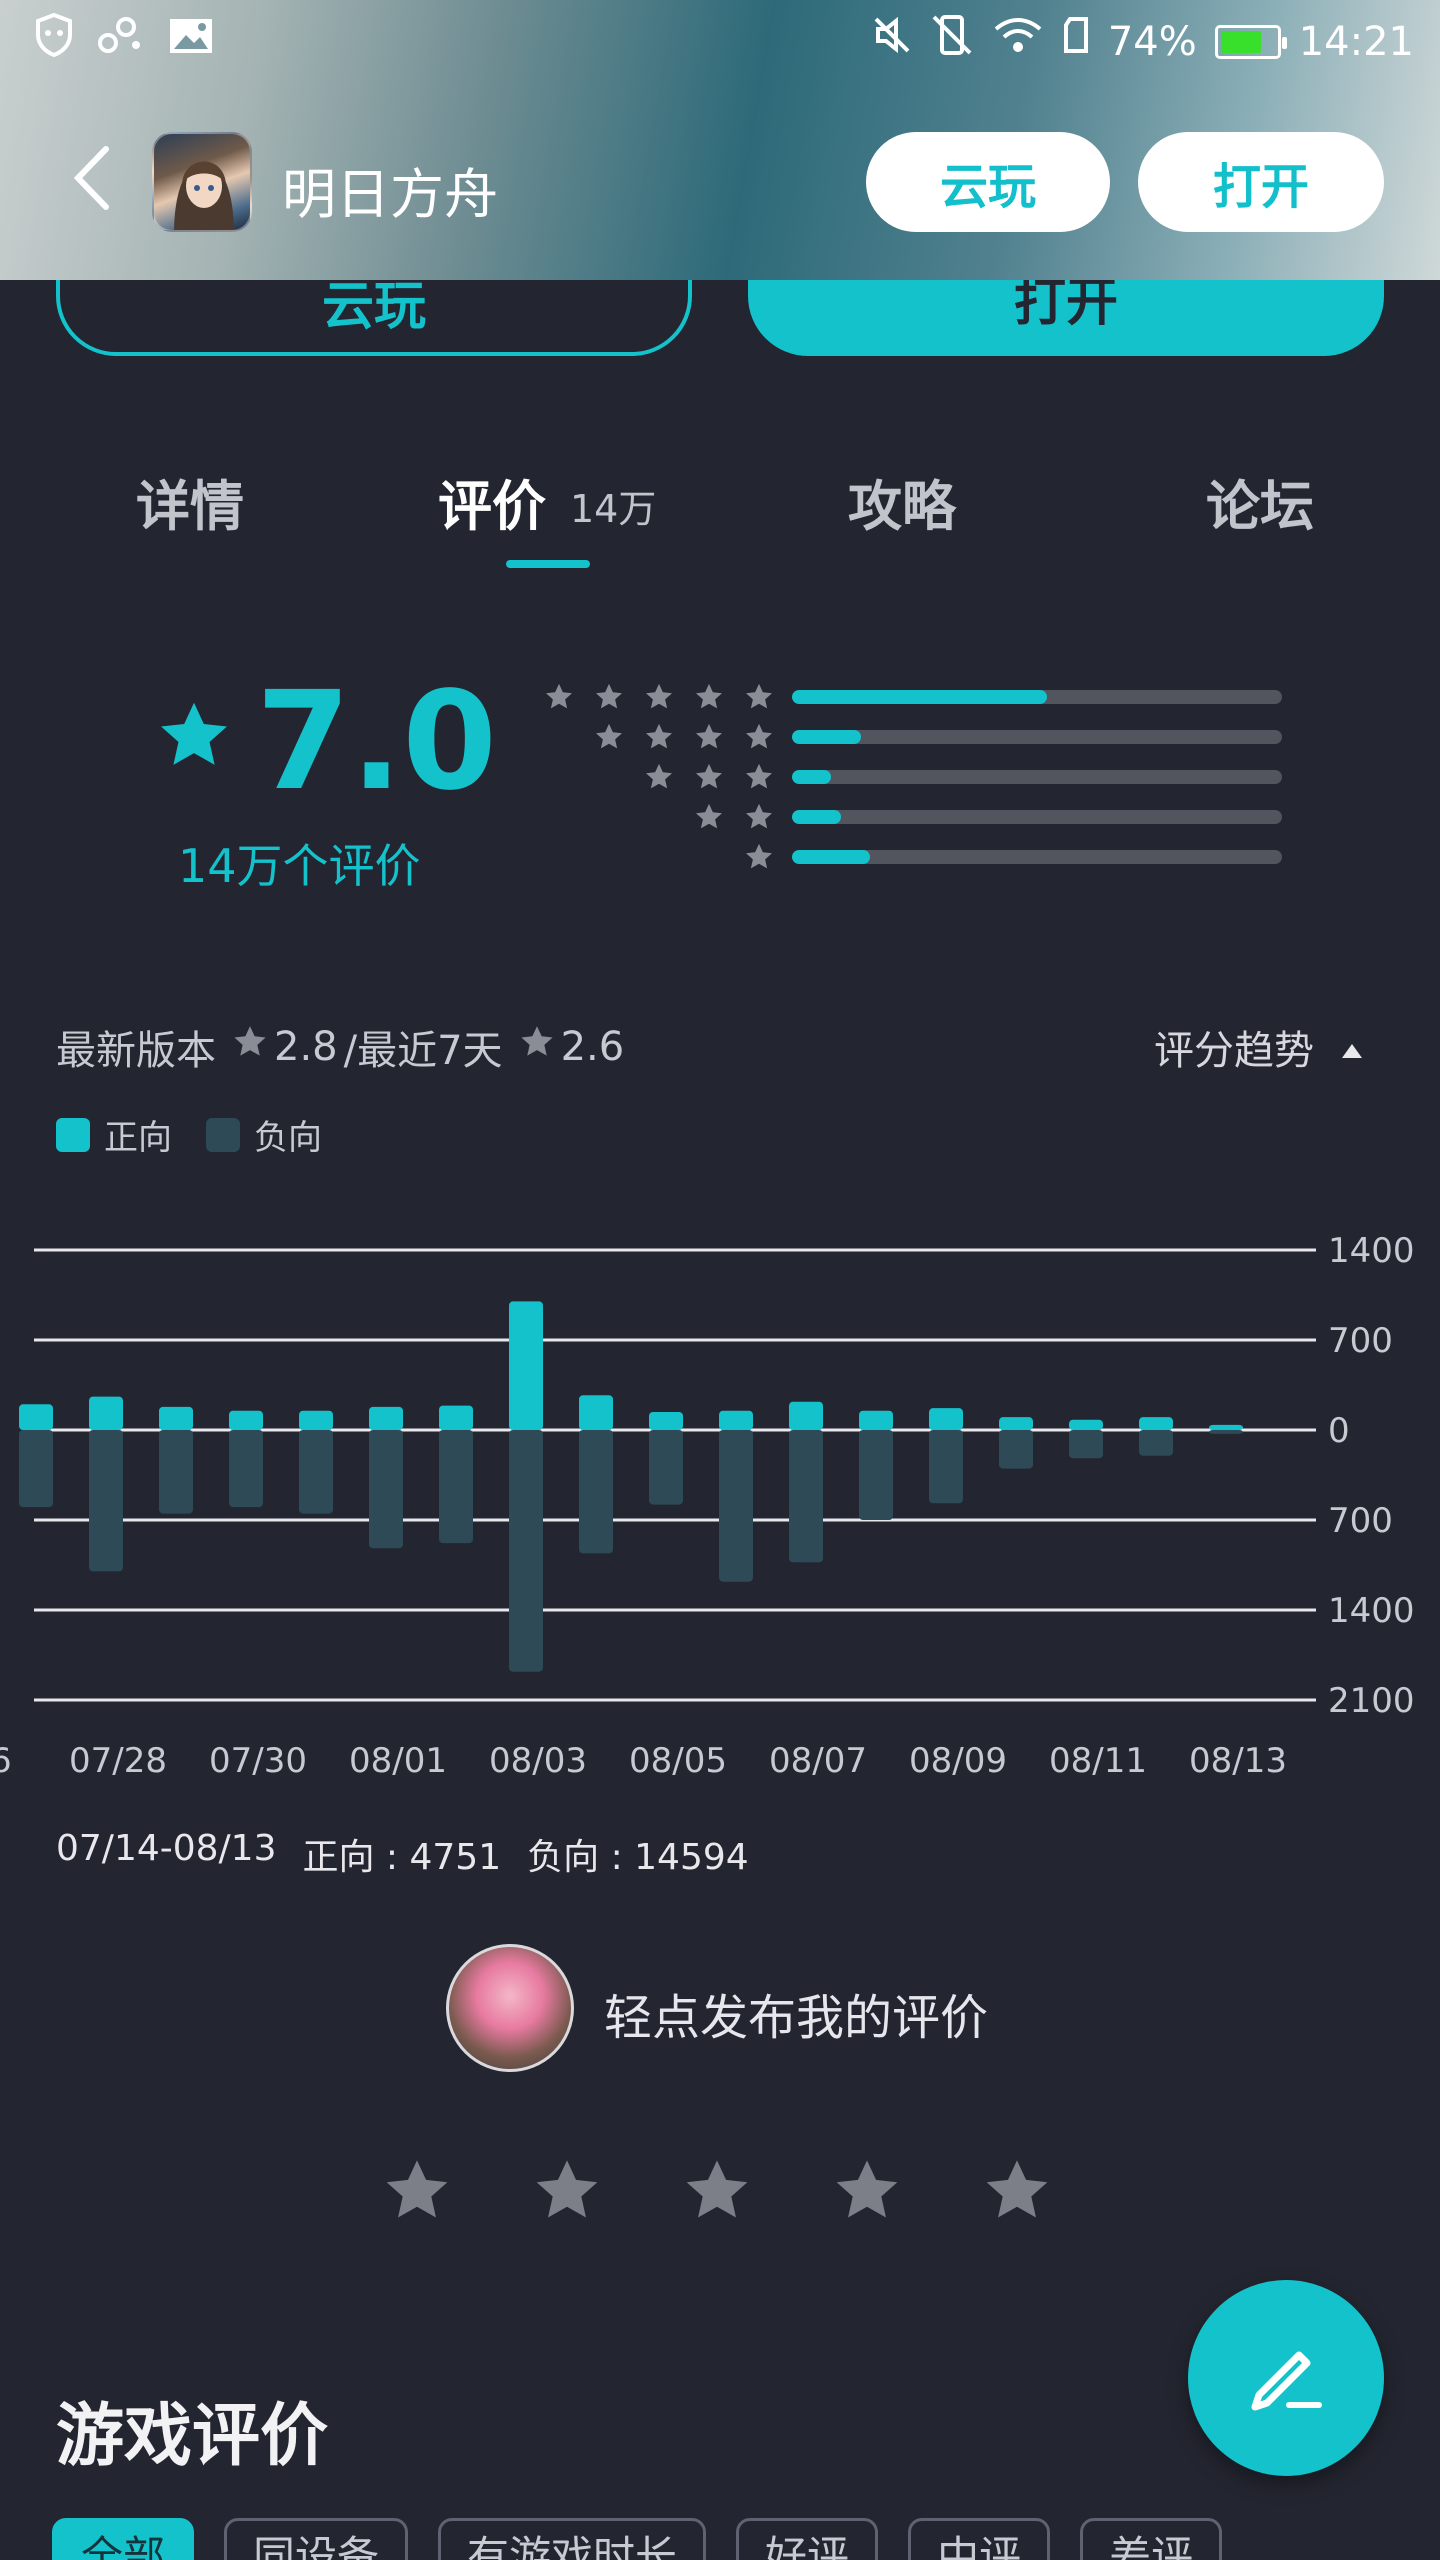 Image resolution: width=1440 pixels, height=2560 pixels. Describe the element at coordinates (1339, 1431) in the screenshot. I see `y-tick-label: 0` at that location.